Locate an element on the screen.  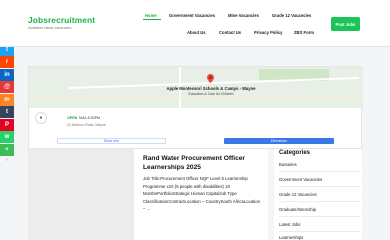
map-place-name: Apple Montessori Schools & Camps - Wayne is located at coordinates (211, 88).